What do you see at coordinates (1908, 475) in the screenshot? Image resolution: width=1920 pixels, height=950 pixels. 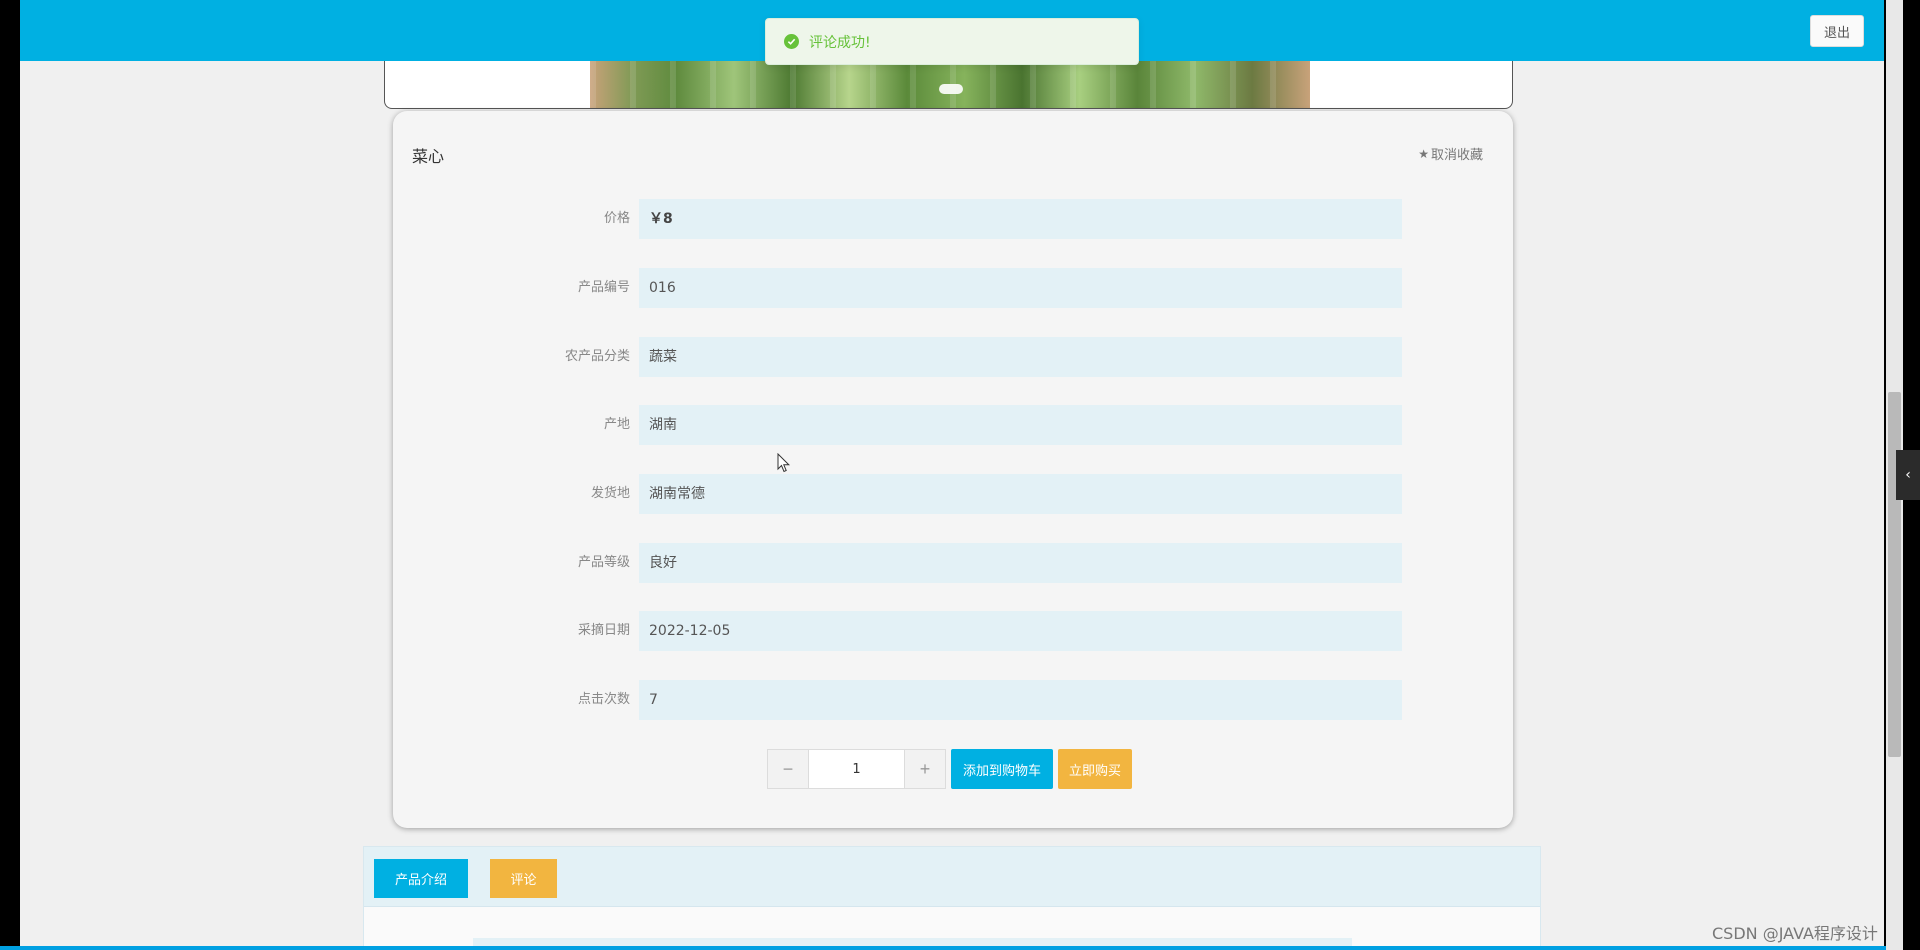 I see `chevron-left-icon: ‹` at bounding box center [1908, 475].